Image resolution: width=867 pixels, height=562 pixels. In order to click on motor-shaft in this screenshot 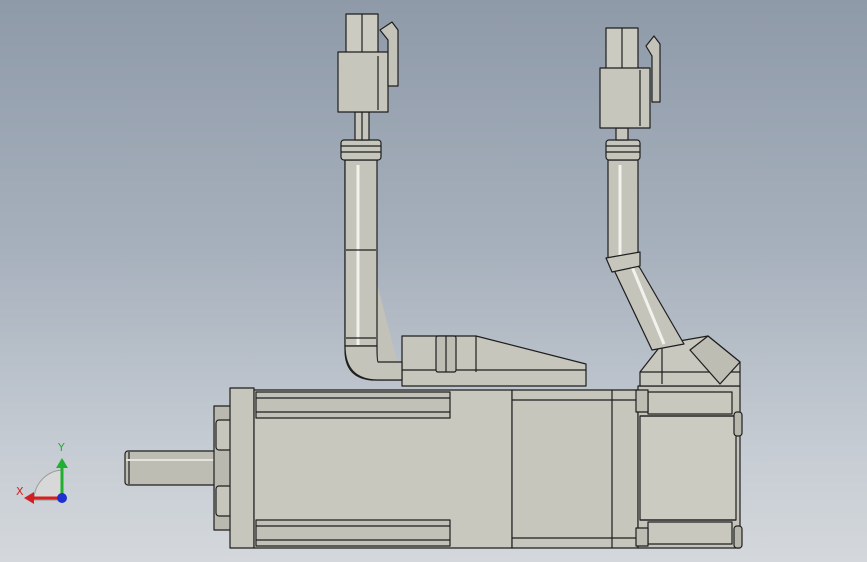, I will do `click(174, 468)`.